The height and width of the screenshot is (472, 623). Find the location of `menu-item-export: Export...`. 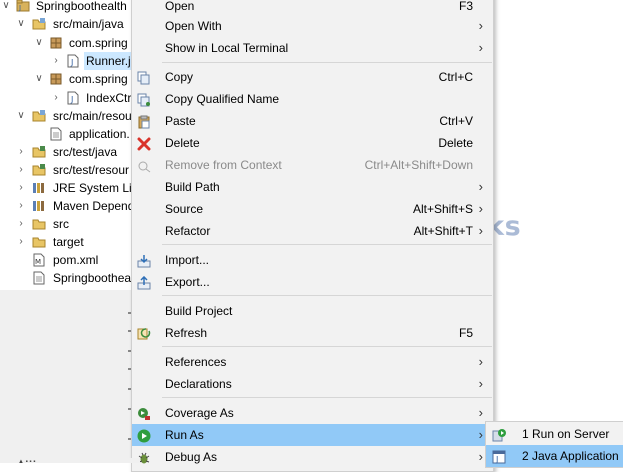

menu-item-export: Export... is located at coordinates (312, 282).